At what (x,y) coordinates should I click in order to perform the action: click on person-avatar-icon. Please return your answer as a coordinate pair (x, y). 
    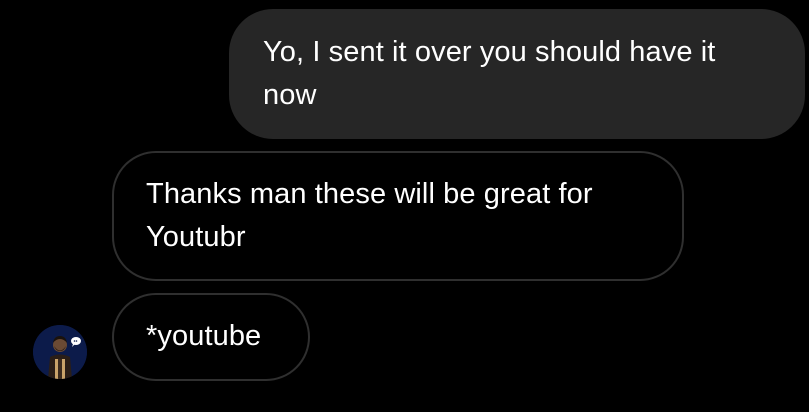
    Looking at the image, I should click on (60, 352).